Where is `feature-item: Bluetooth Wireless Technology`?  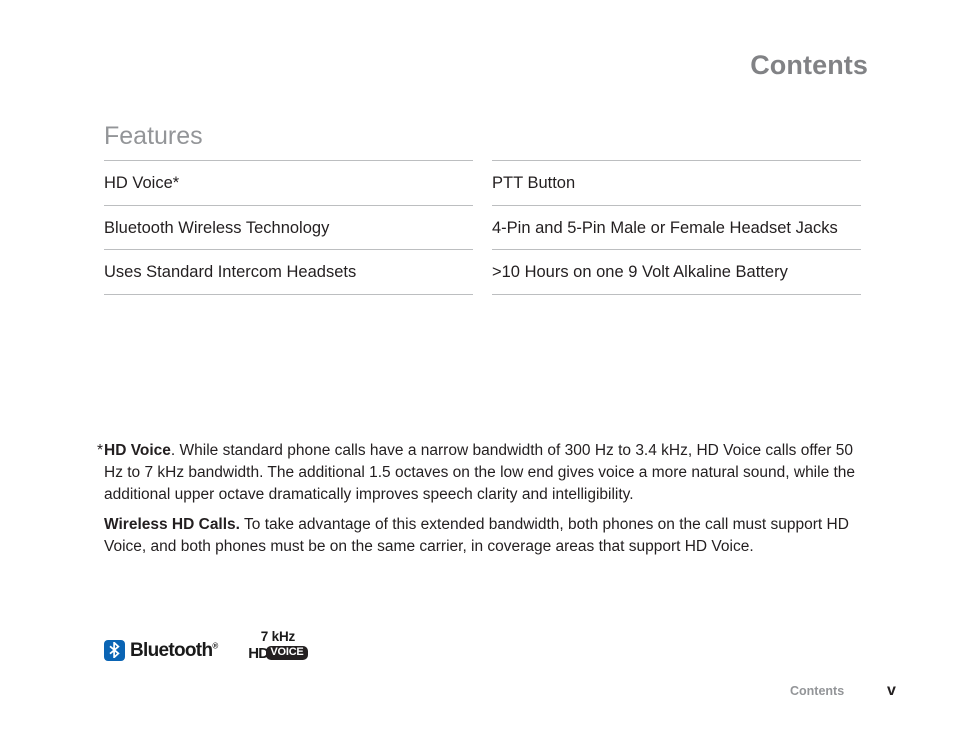
feature-item: Bluetooth Wireless Technology is located at coordinates (288, 227).